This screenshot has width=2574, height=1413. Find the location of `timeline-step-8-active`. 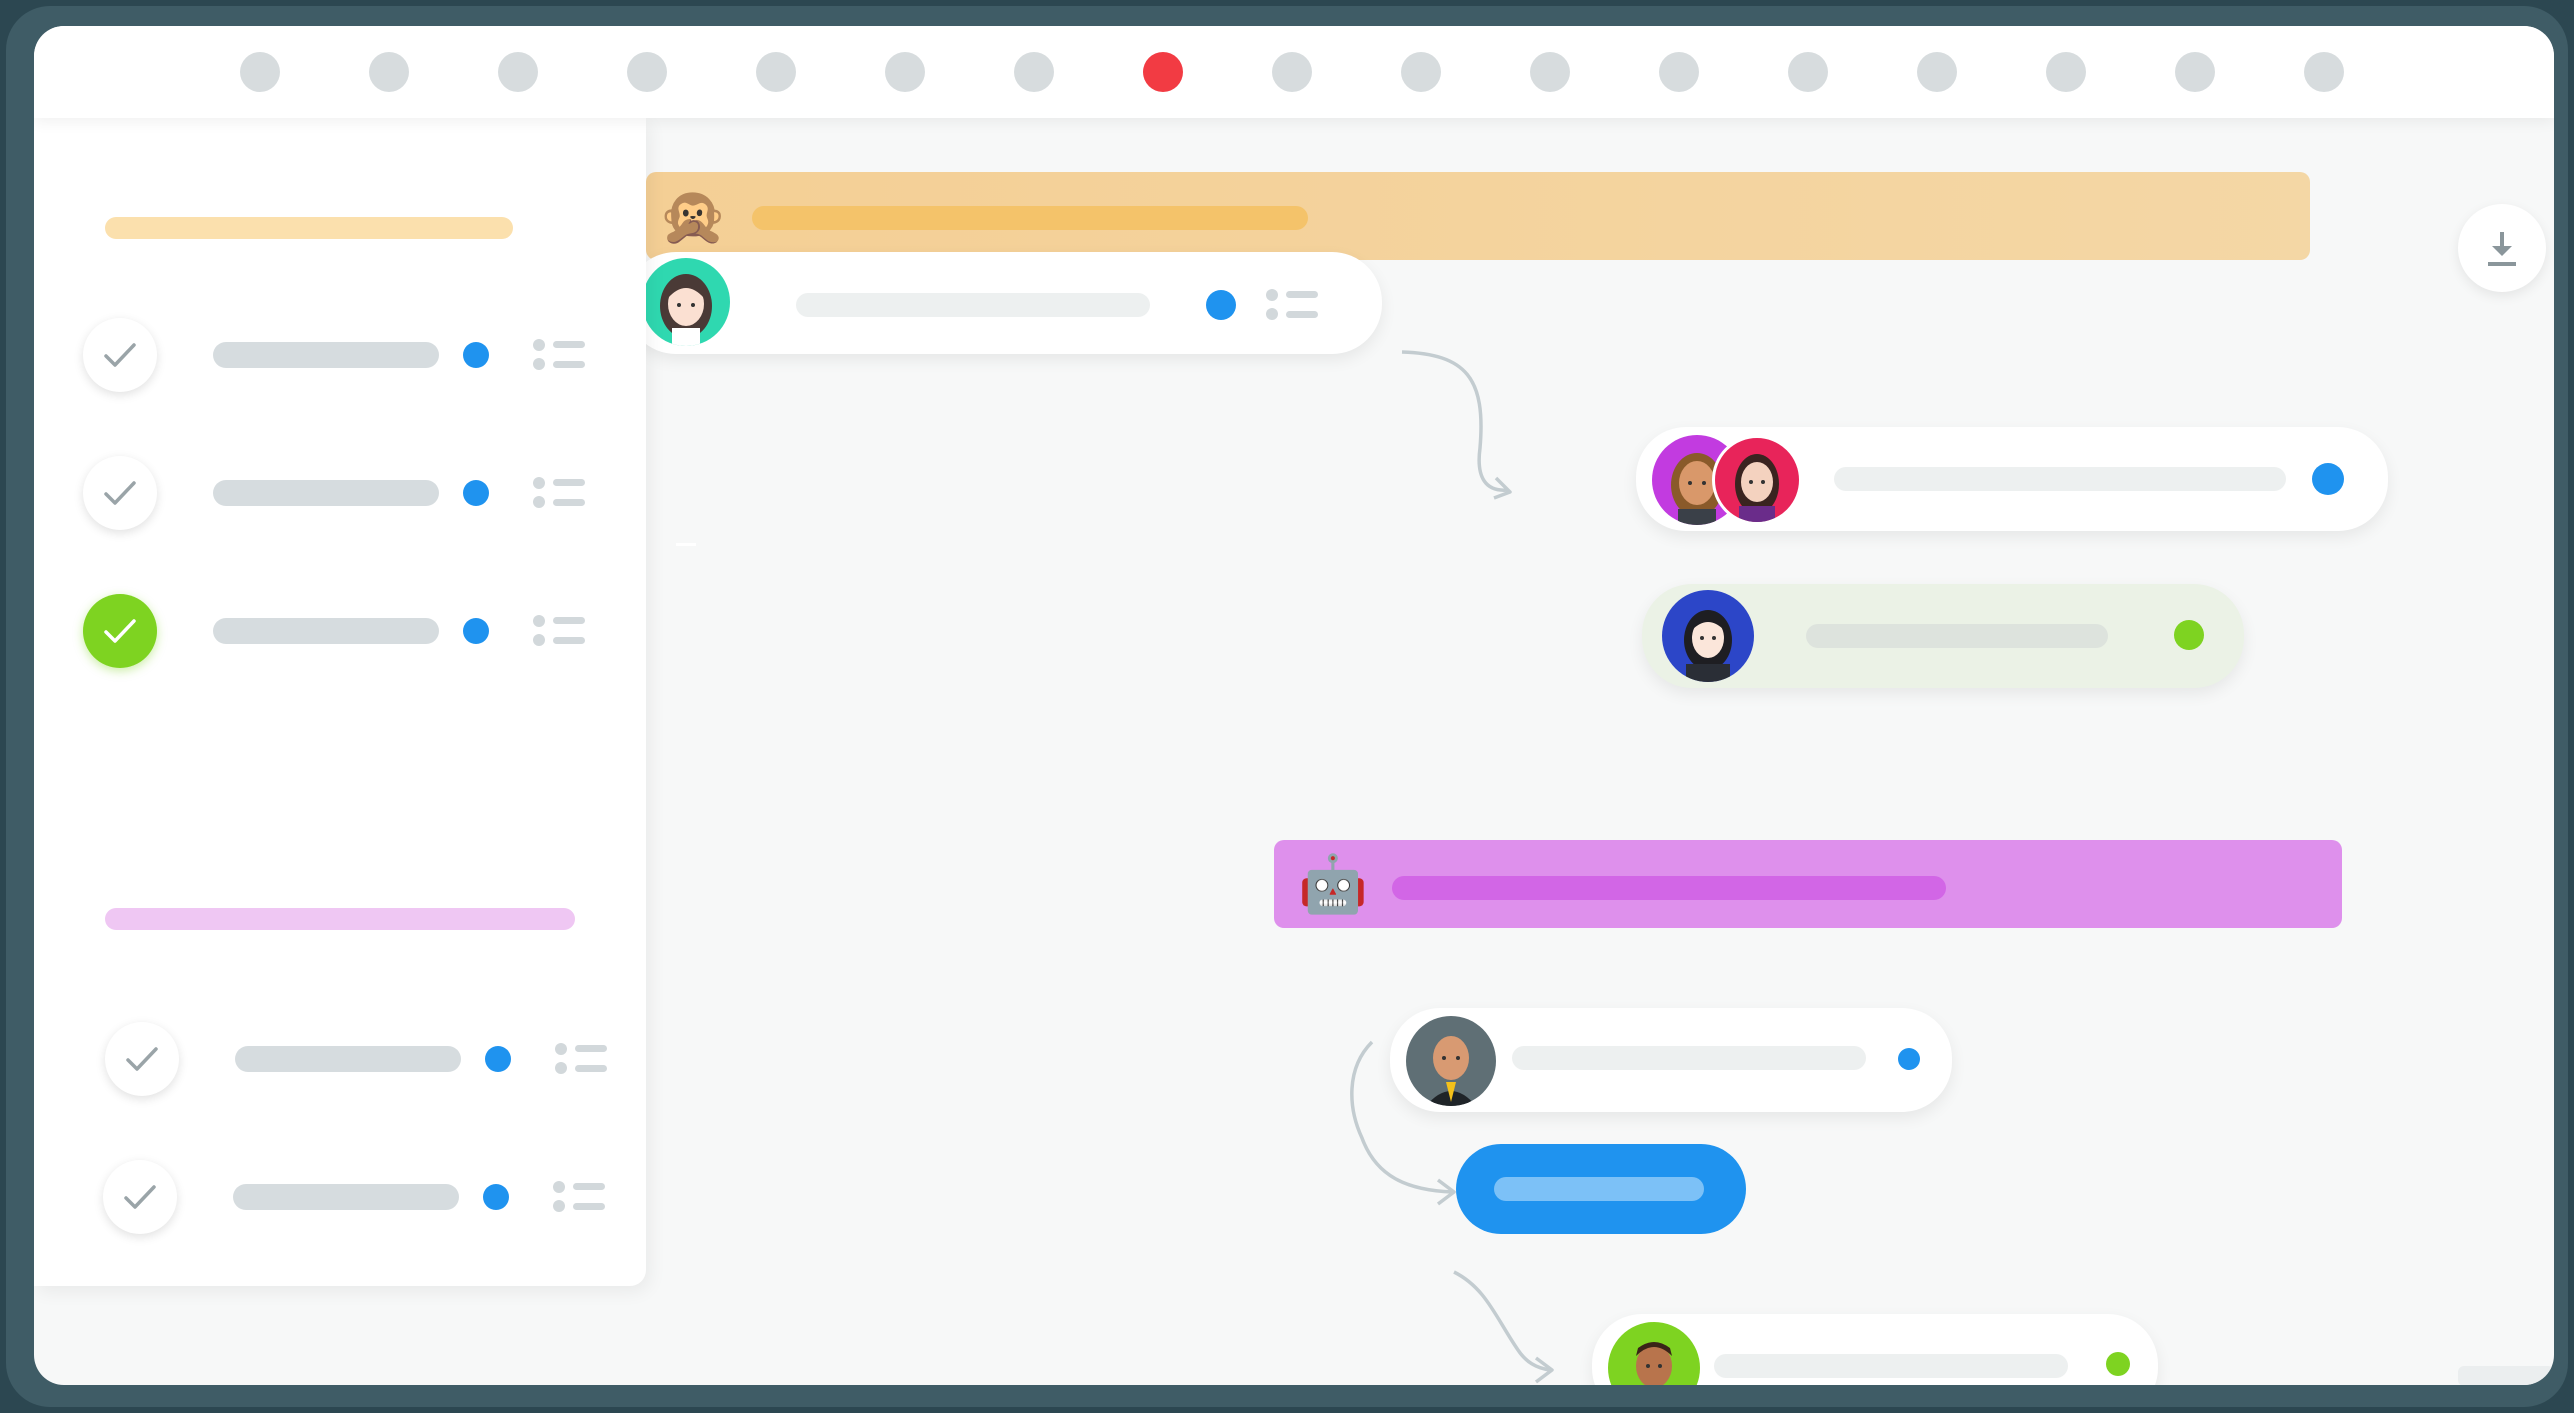

timeline-step-8-active is located at coordinates (1163, 72).